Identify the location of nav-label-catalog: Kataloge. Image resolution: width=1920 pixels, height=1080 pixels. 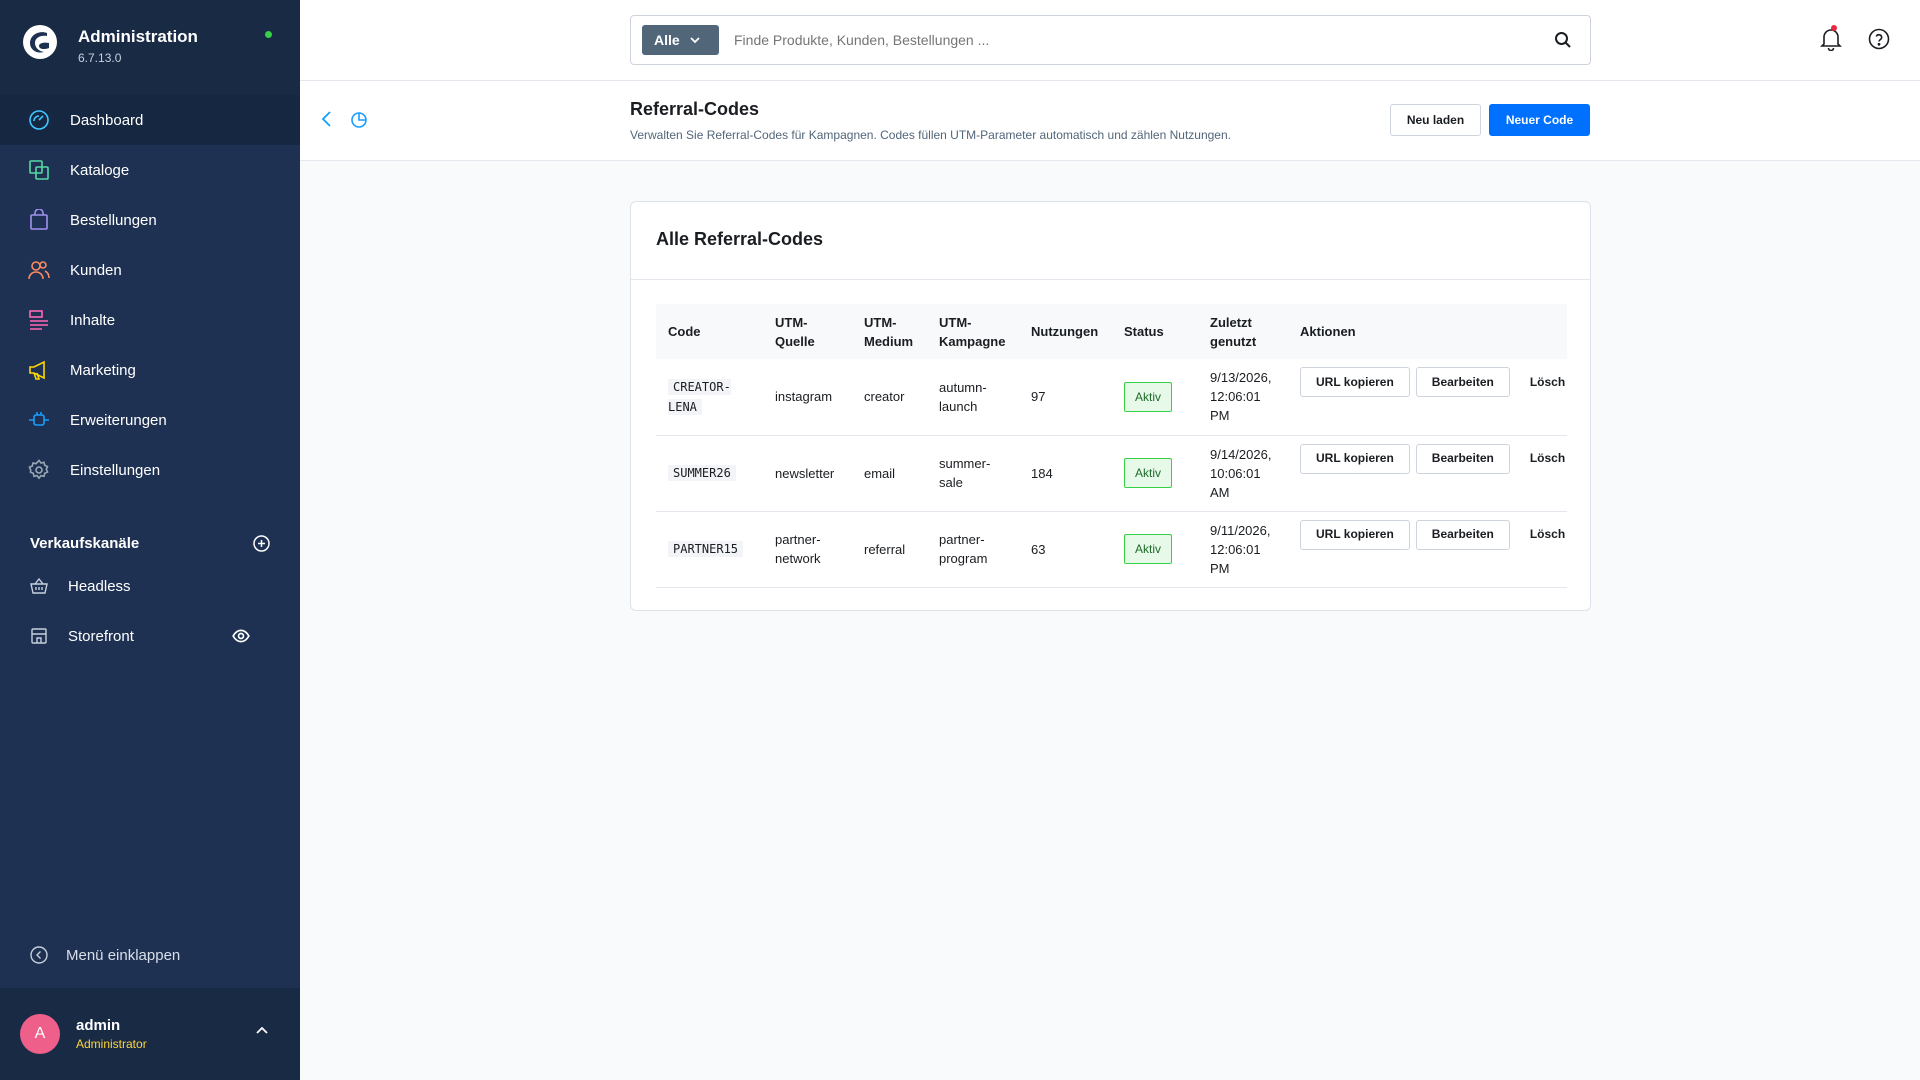
(100, 170).